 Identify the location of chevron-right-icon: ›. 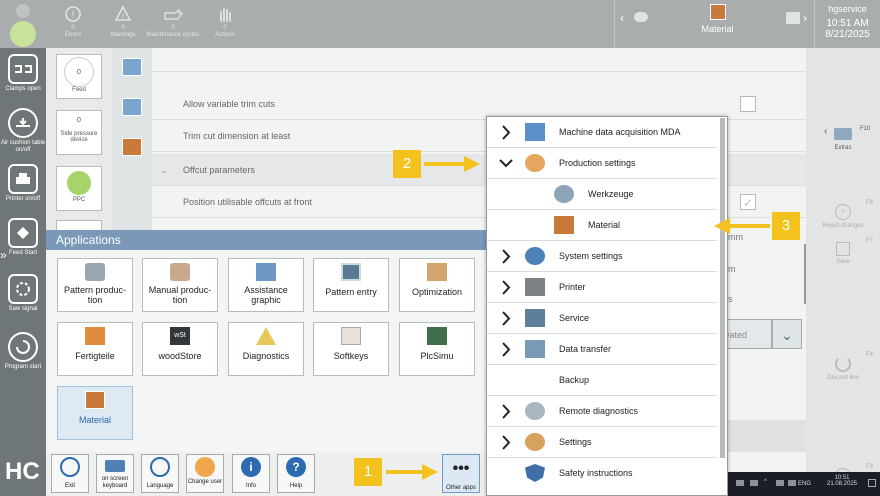
(805, 18).